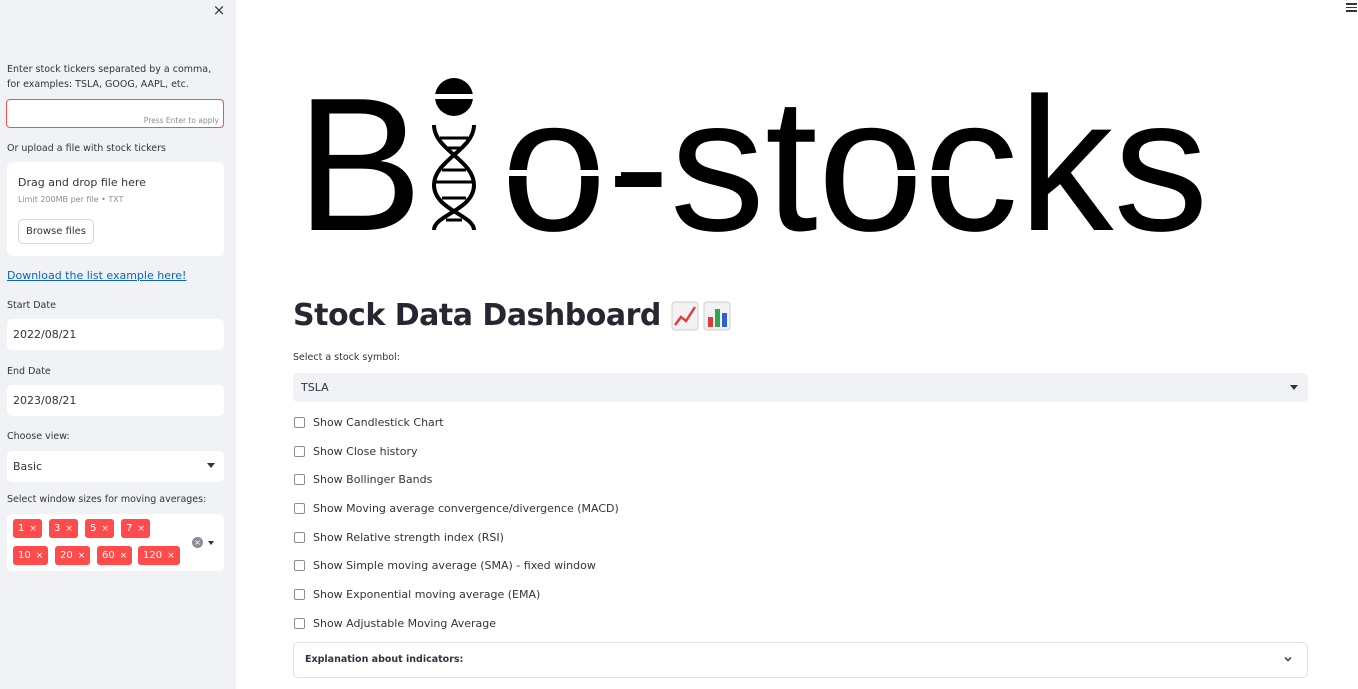 This screenshot has height=689, width=1358. I want to click on bar-chart-icon, so click(717, 315).